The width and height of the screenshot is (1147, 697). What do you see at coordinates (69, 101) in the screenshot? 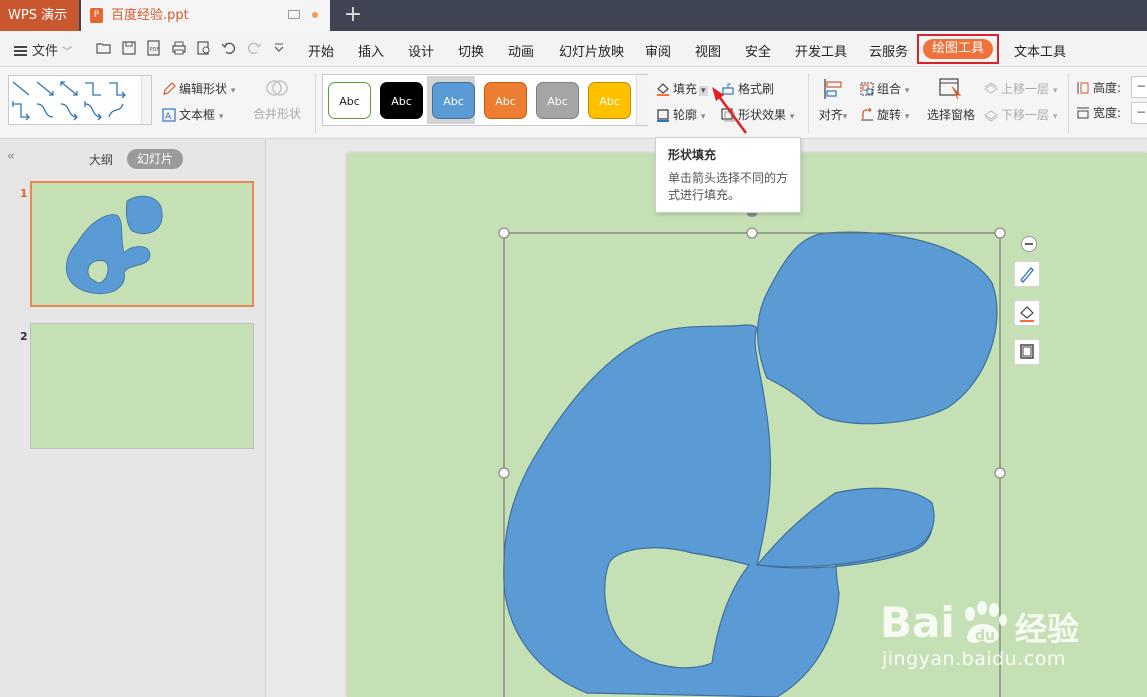
I see `connector-shapes-icon` at bounding box center [69, 101].